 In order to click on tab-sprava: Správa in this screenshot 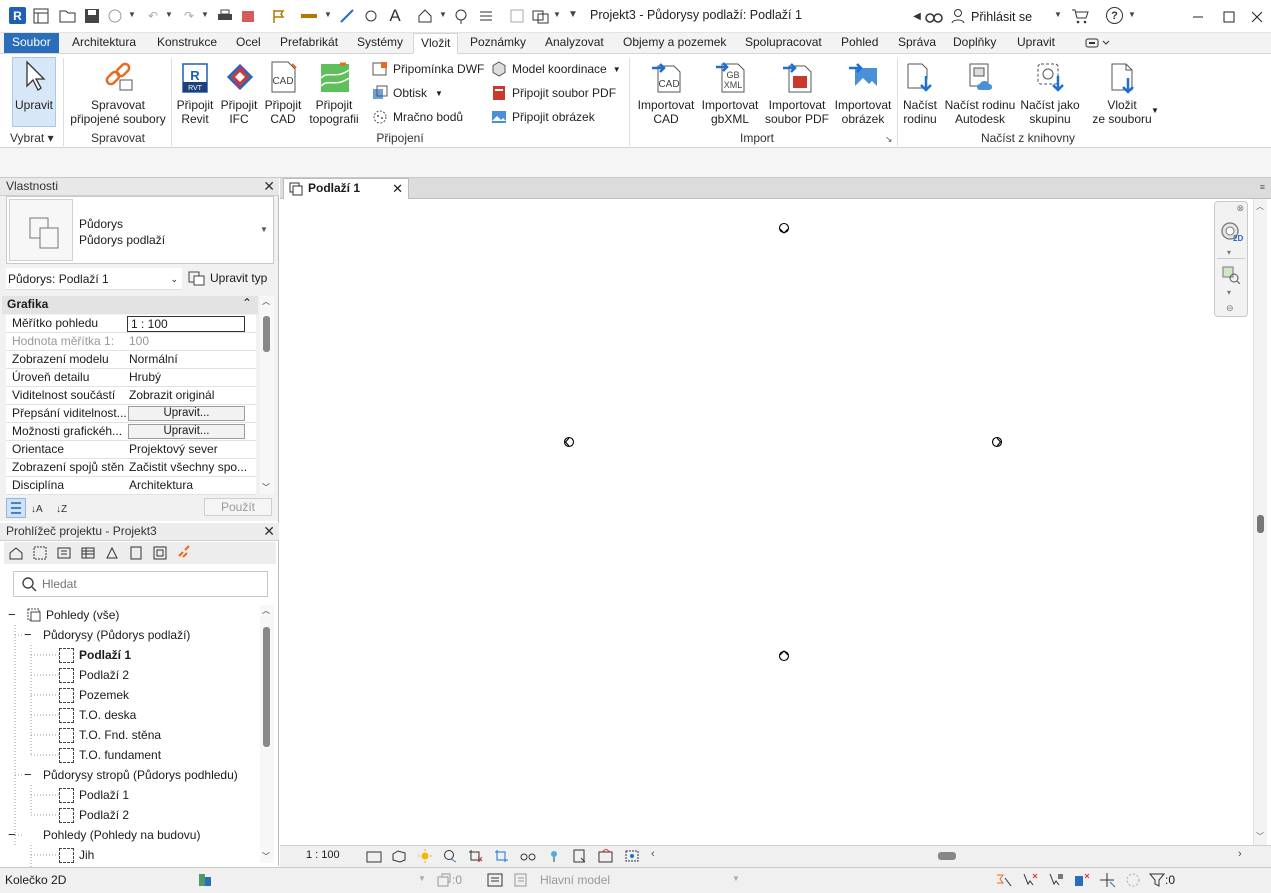, I will do `click(917, 43)`.